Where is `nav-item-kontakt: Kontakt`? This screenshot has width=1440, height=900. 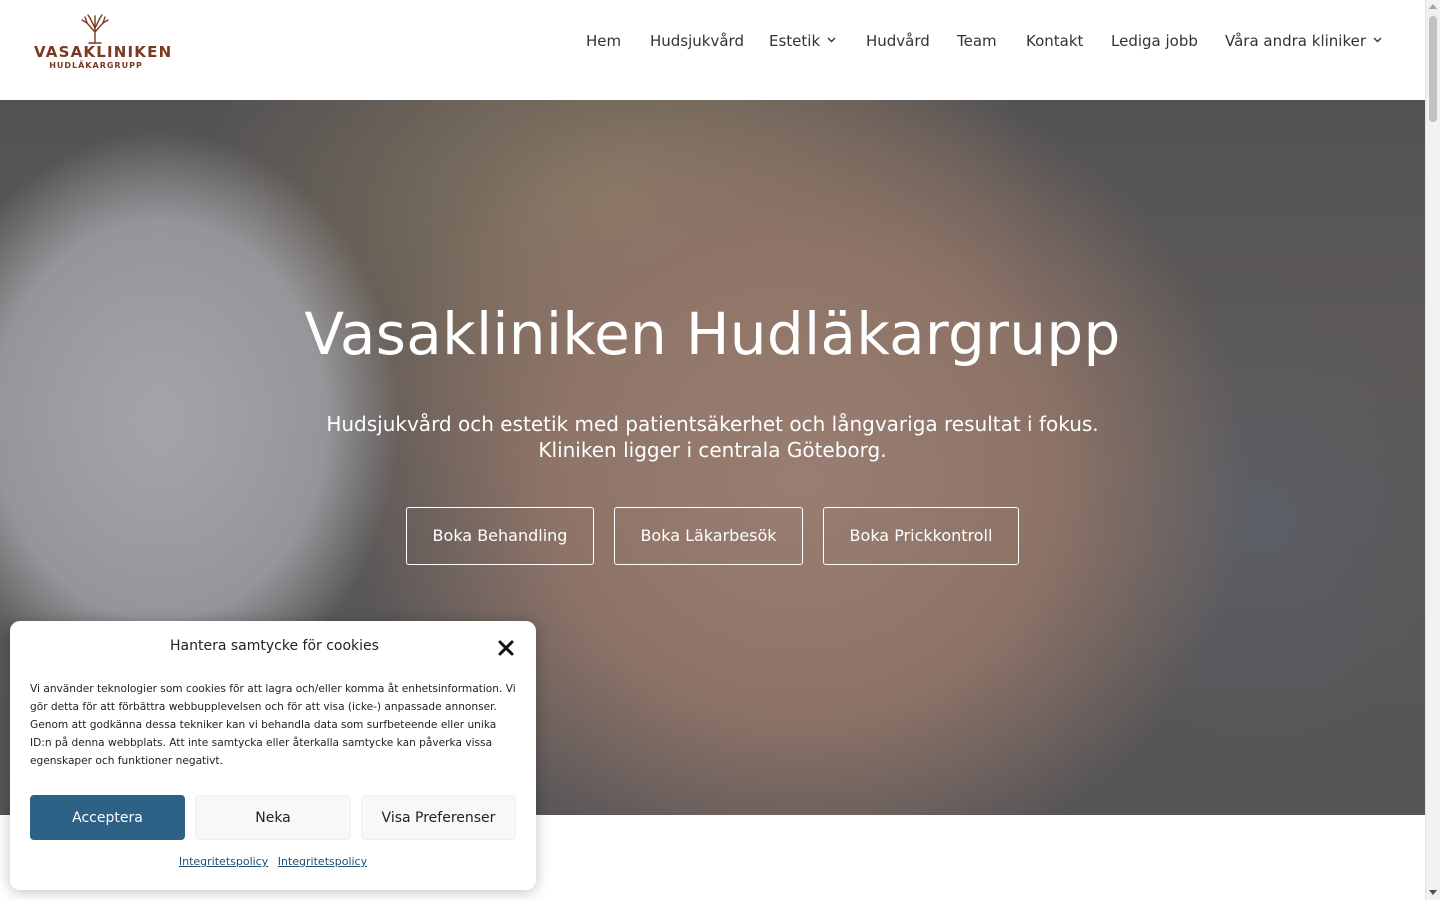 nav-item-kontakt: Kontakt is located at coordinates (1054, 41).